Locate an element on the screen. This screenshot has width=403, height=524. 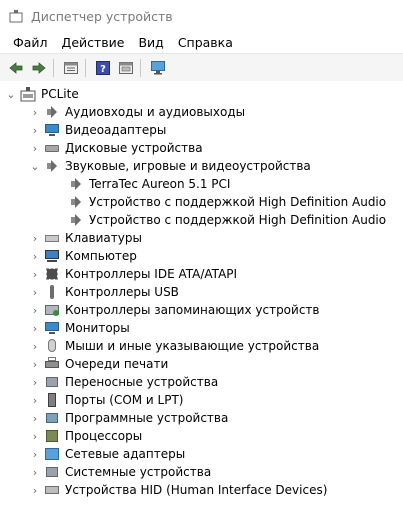
category-mice: › Мыши и иные указывающие устройства is located at coordinates (174, 346).